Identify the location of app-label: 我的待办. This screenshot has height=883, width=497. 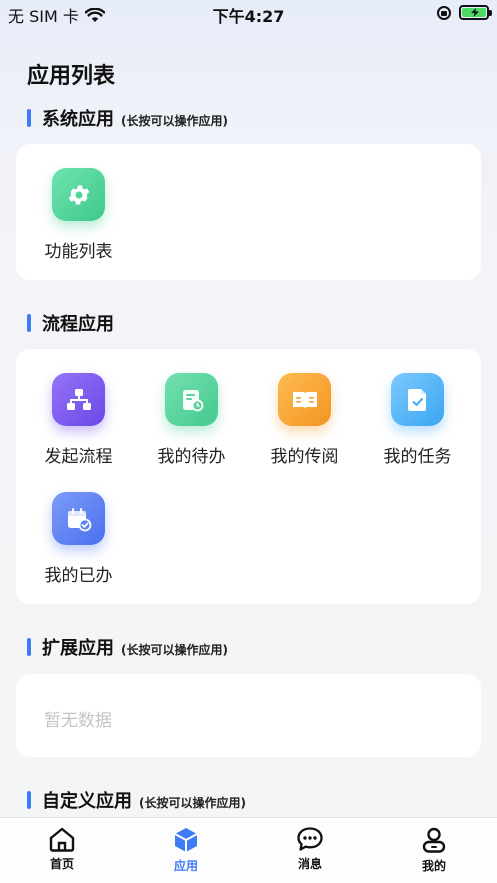
(191, 457).